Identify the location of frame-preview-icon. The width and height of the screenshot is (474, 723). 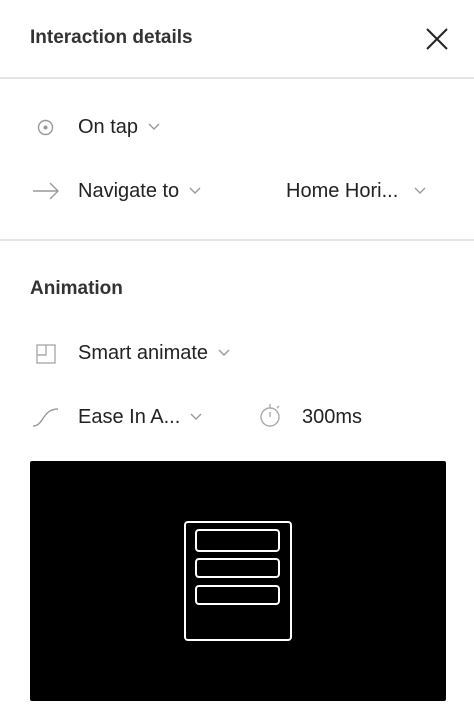
(238, 581).